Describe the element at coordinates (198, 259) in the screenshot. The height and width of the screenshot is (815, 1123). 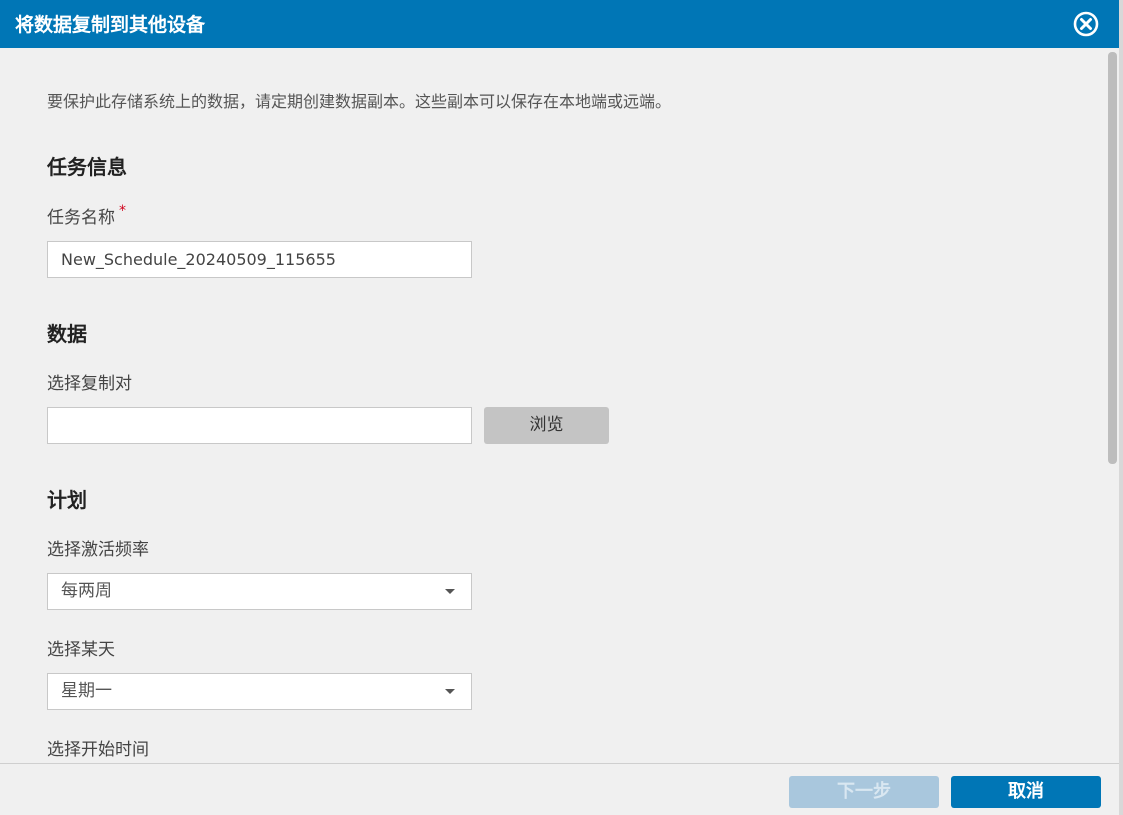
I see `task-name-value: New_Schedule_20240509_115655` at that location.